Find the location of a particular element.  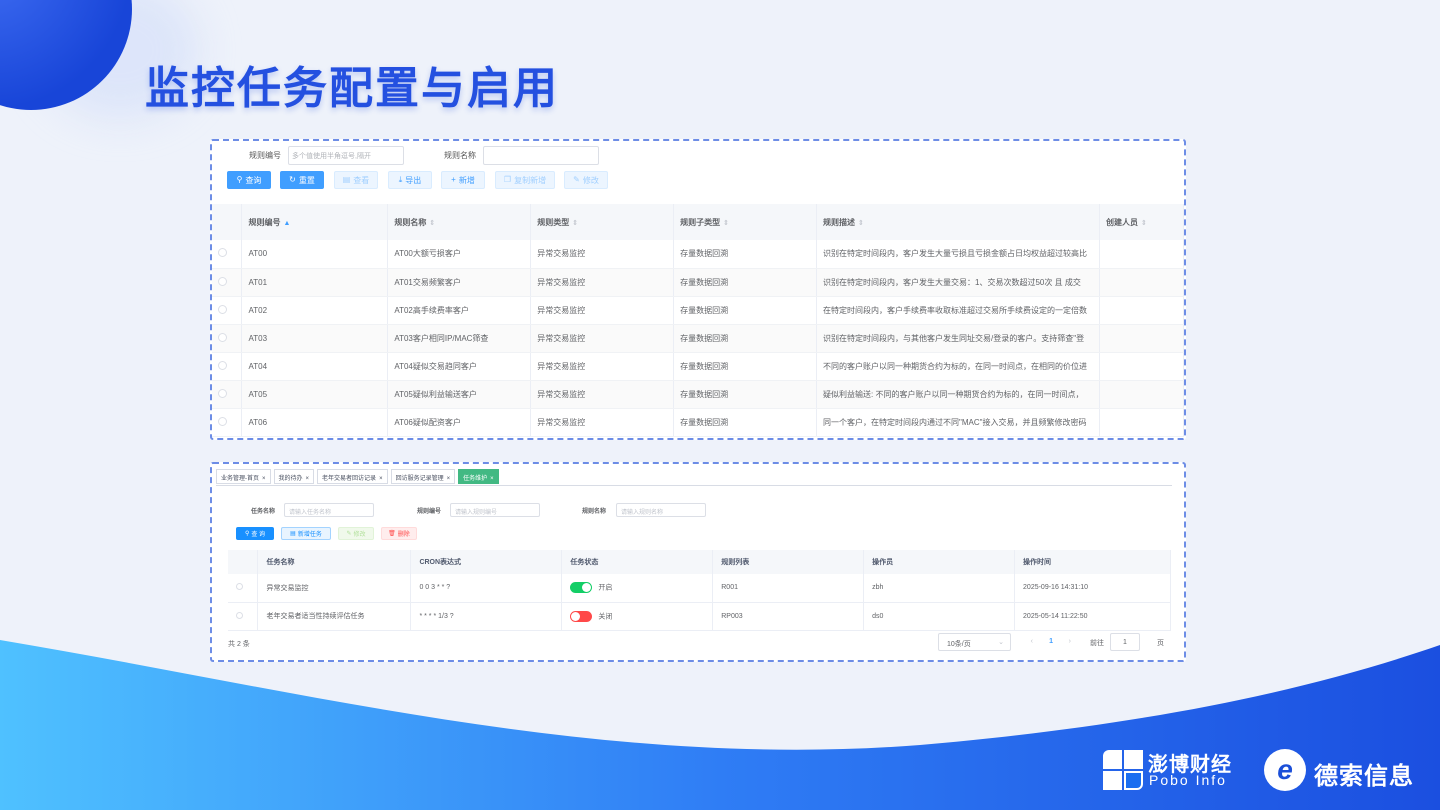

header-creator: 创建人员 ⇕ is located at coordinates (1141, 222).